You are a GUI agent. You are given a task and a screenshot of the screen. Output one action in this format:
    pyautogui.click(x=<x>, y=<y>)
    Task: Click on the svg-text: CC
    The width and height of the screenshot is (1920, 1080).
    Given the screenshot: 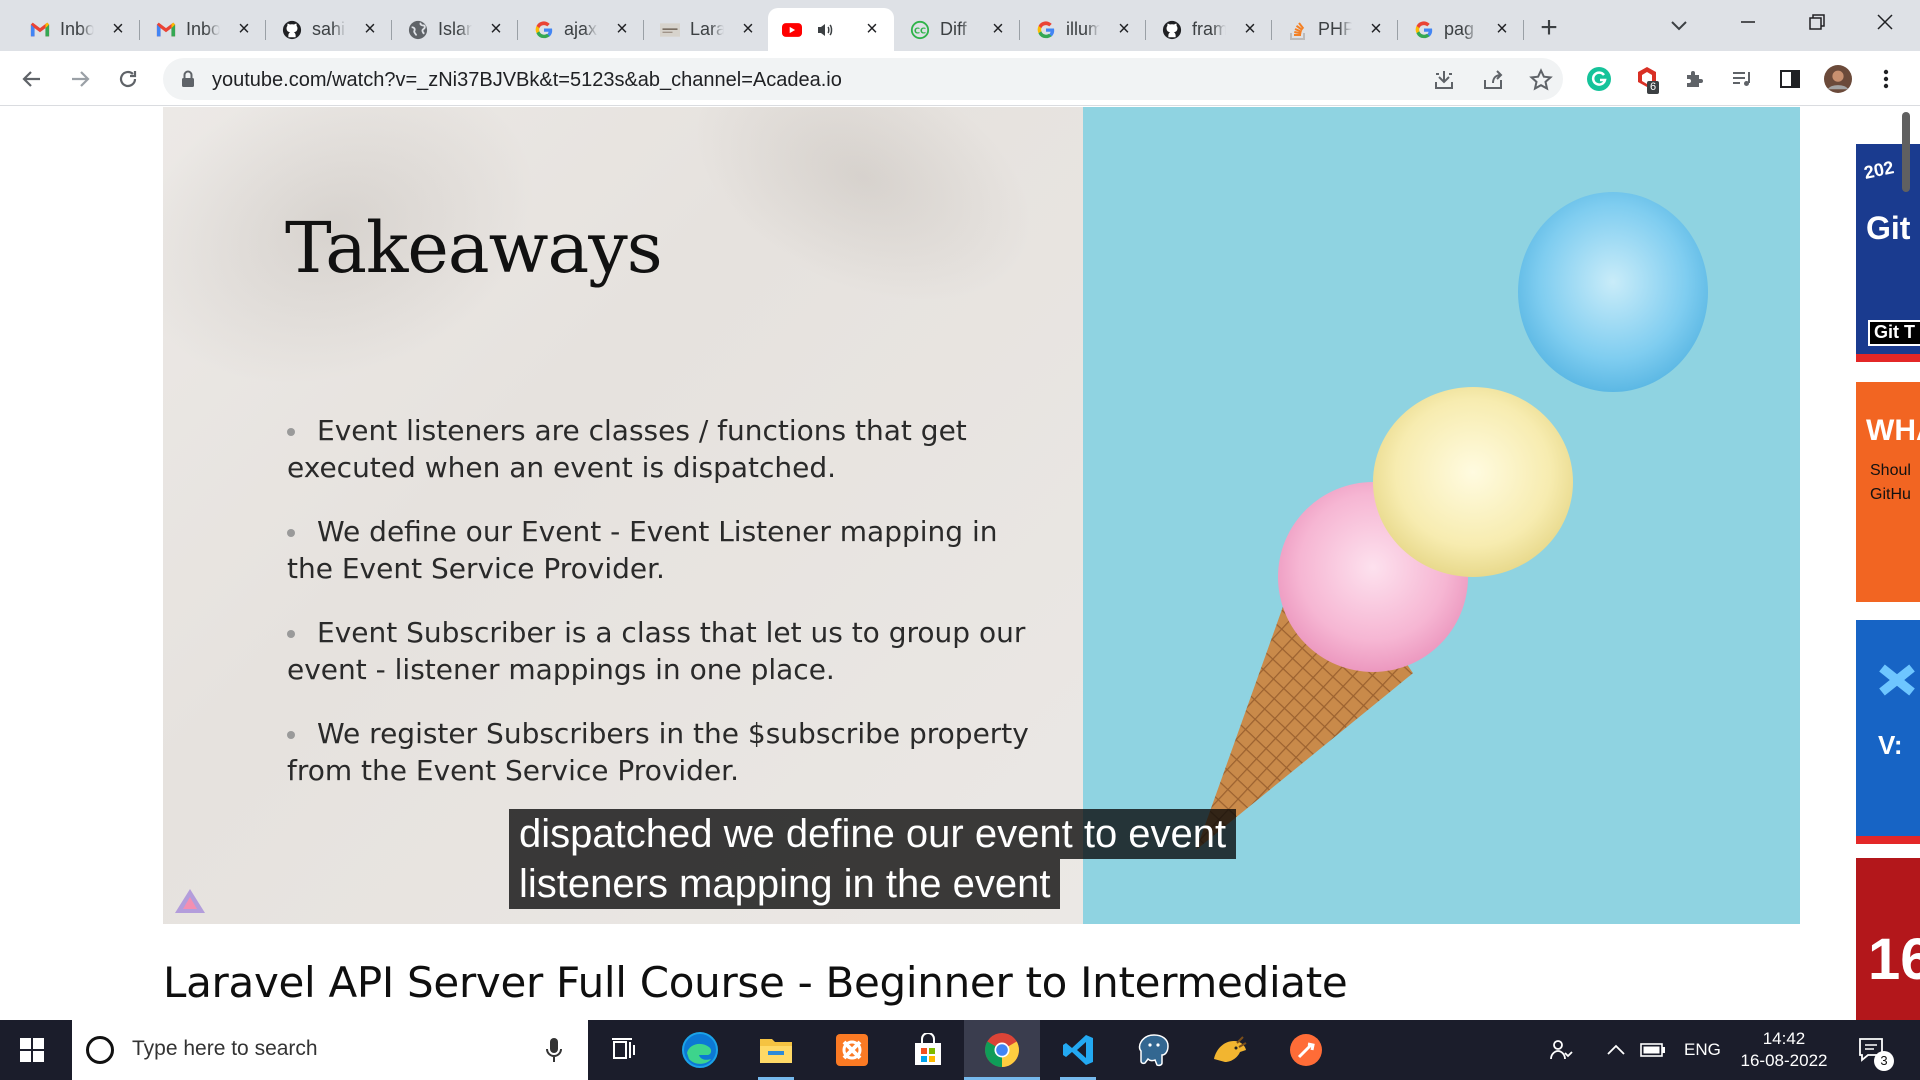 What is the action you would take?
    pyautogui.click(x=920, y=30)
    